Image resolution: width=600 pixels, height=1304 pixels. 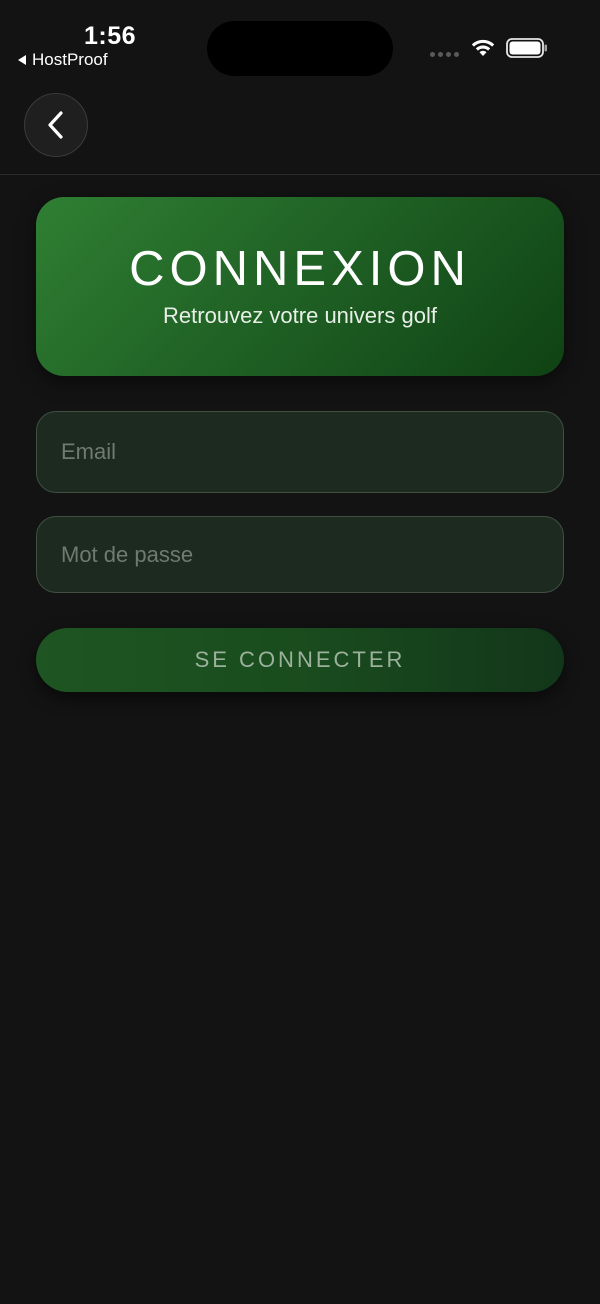 I want to click on back-triangle-icon, so click(x=22, y=60).